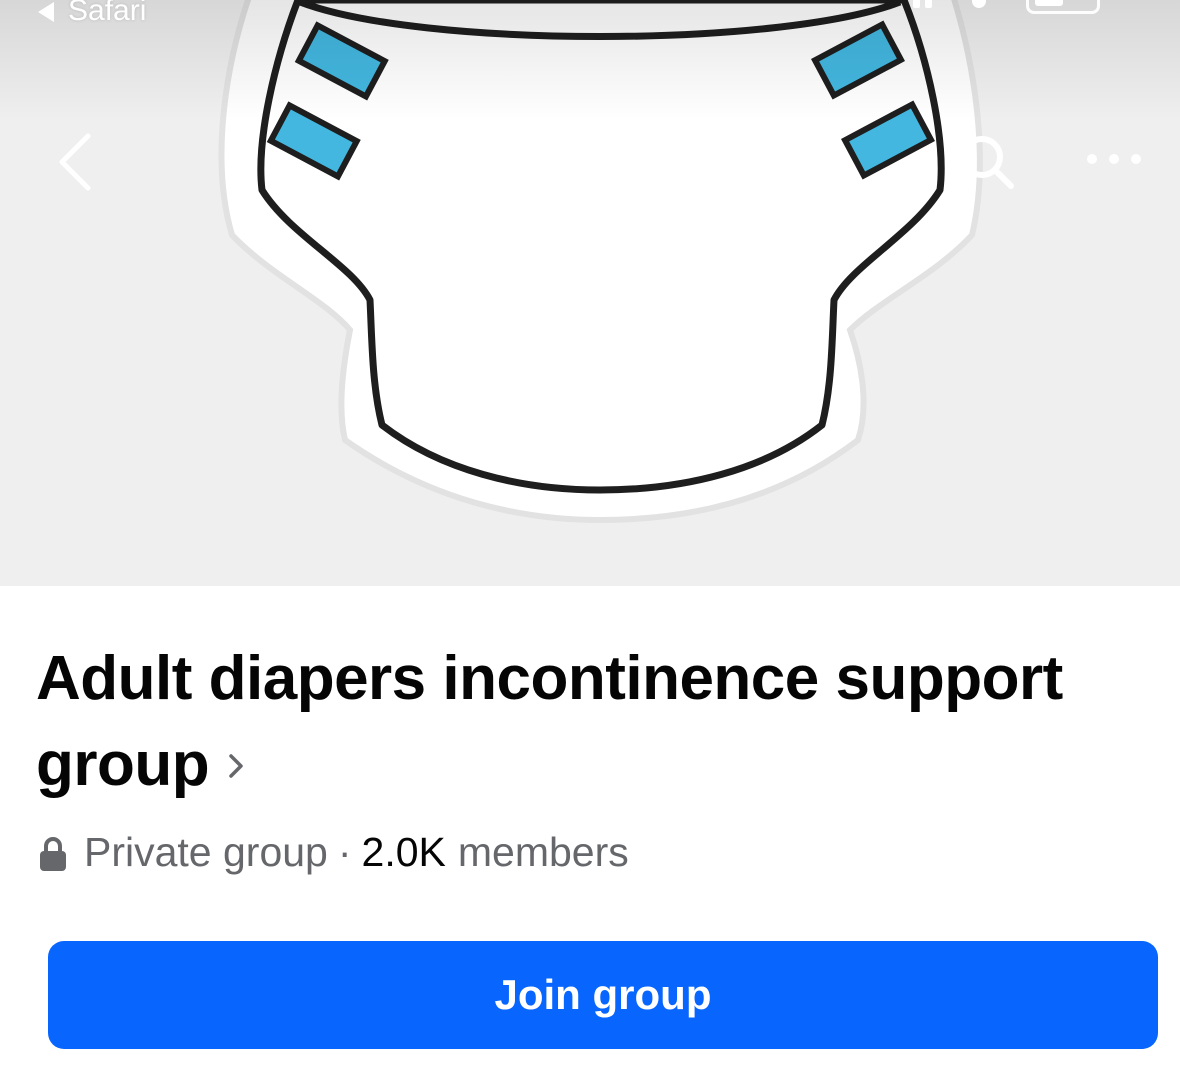  Describe the element at coordinates (74, 160) in the screenshot. I see `chevron-left-icon` at that location.